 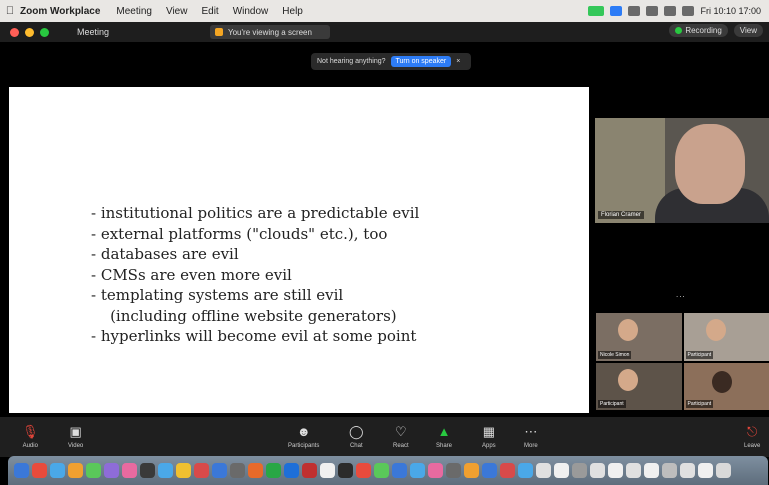 What do you see at coordinates (621, 215) in the screenshot?
I see `speaker-name-label: Florian Cramer` at bounding box center [621, 215].